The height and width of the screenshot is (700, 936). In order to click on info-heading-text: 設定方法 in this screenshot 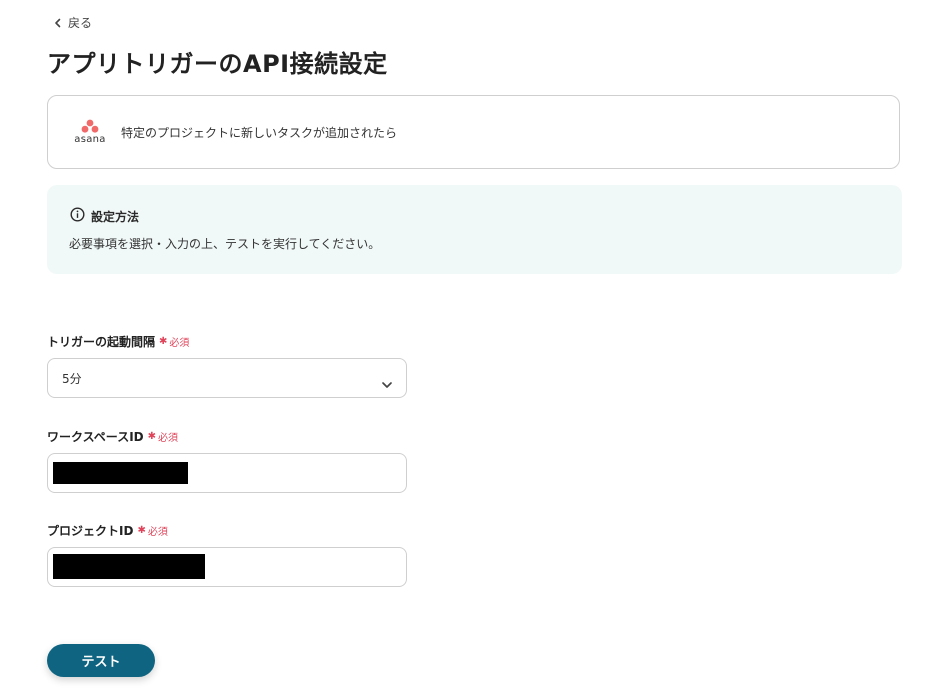, I will do `click(115, 216)`.